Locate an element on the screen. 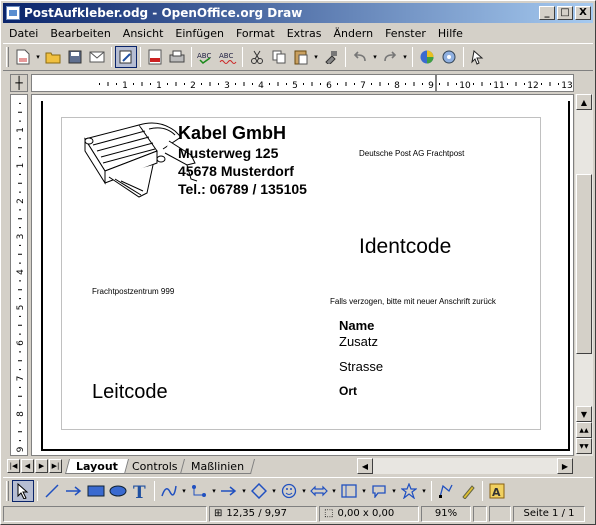 The height and width of the screenshot is (525, 596). glue-points-icon is located at coordinates (468, 491).